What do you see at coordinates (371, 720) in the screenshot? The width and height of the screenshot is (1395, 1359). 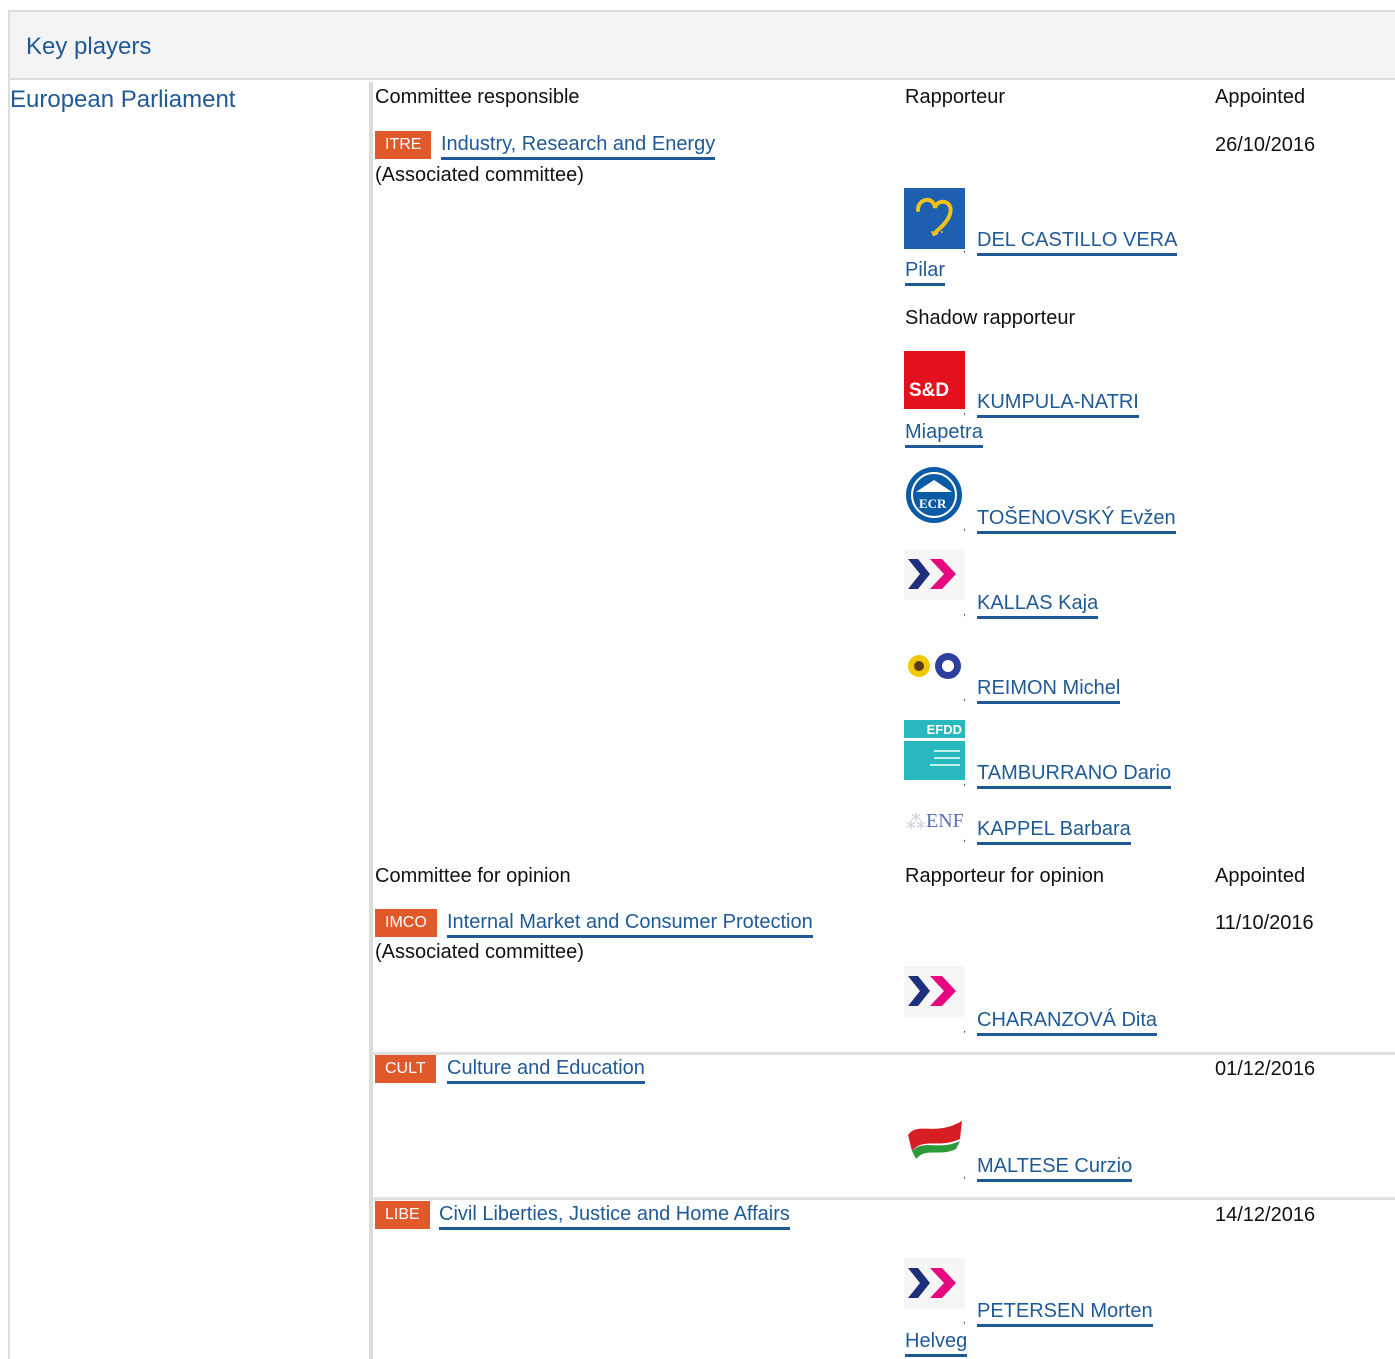 I see `column-divider` at bounding box center [371, 720].